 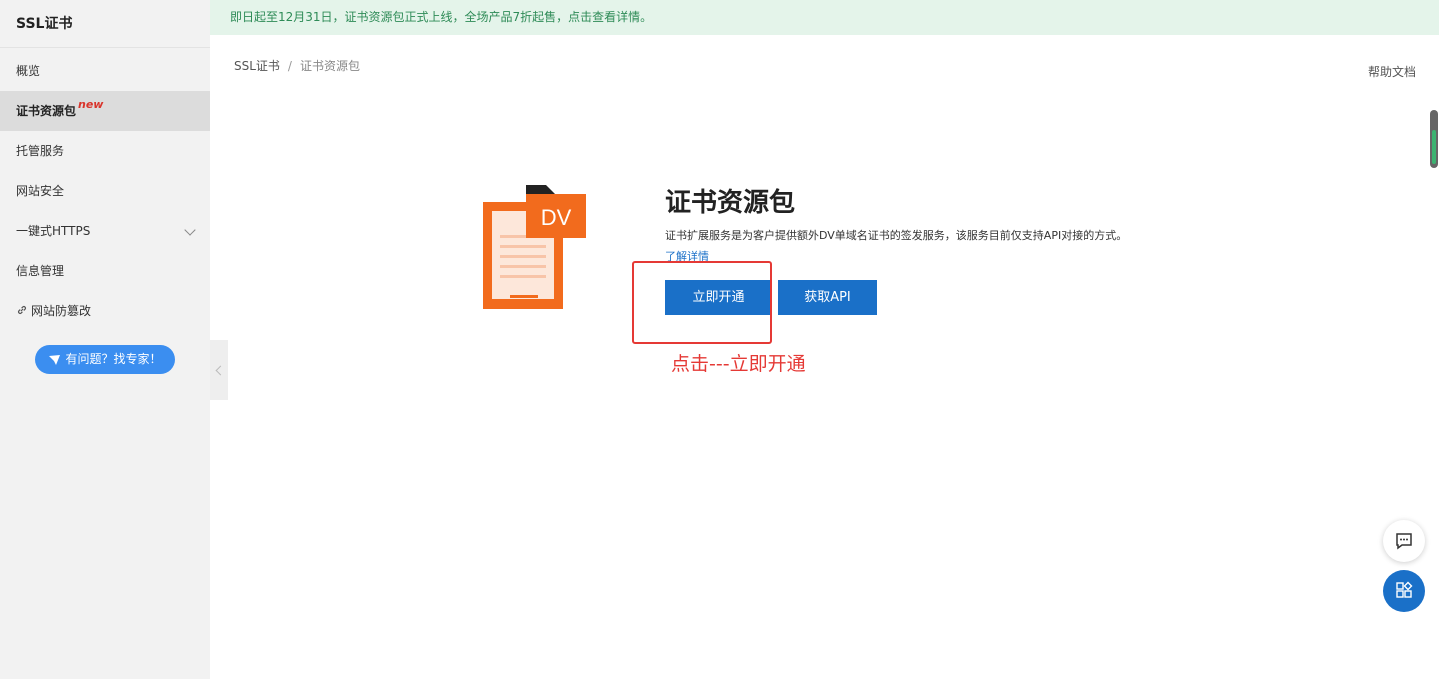 What do you see at coordinates (730, 203) in the screenshot?
I see `page-title: 证书资源包` at bounding box center [730, 203].